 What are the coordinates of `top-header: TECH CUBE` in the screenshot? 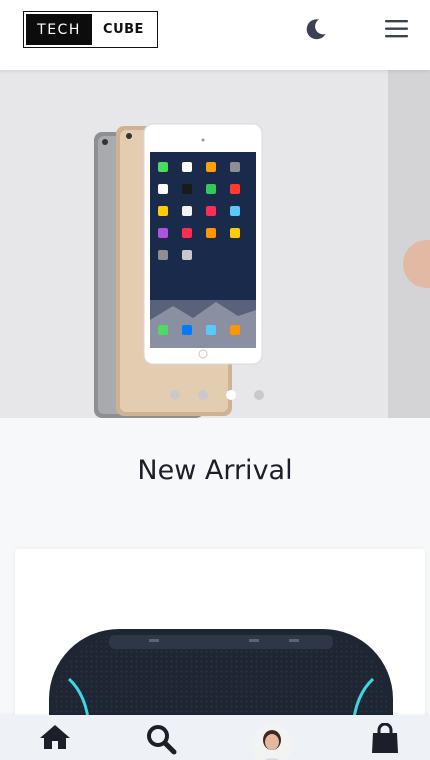 It's located at (215, 35).